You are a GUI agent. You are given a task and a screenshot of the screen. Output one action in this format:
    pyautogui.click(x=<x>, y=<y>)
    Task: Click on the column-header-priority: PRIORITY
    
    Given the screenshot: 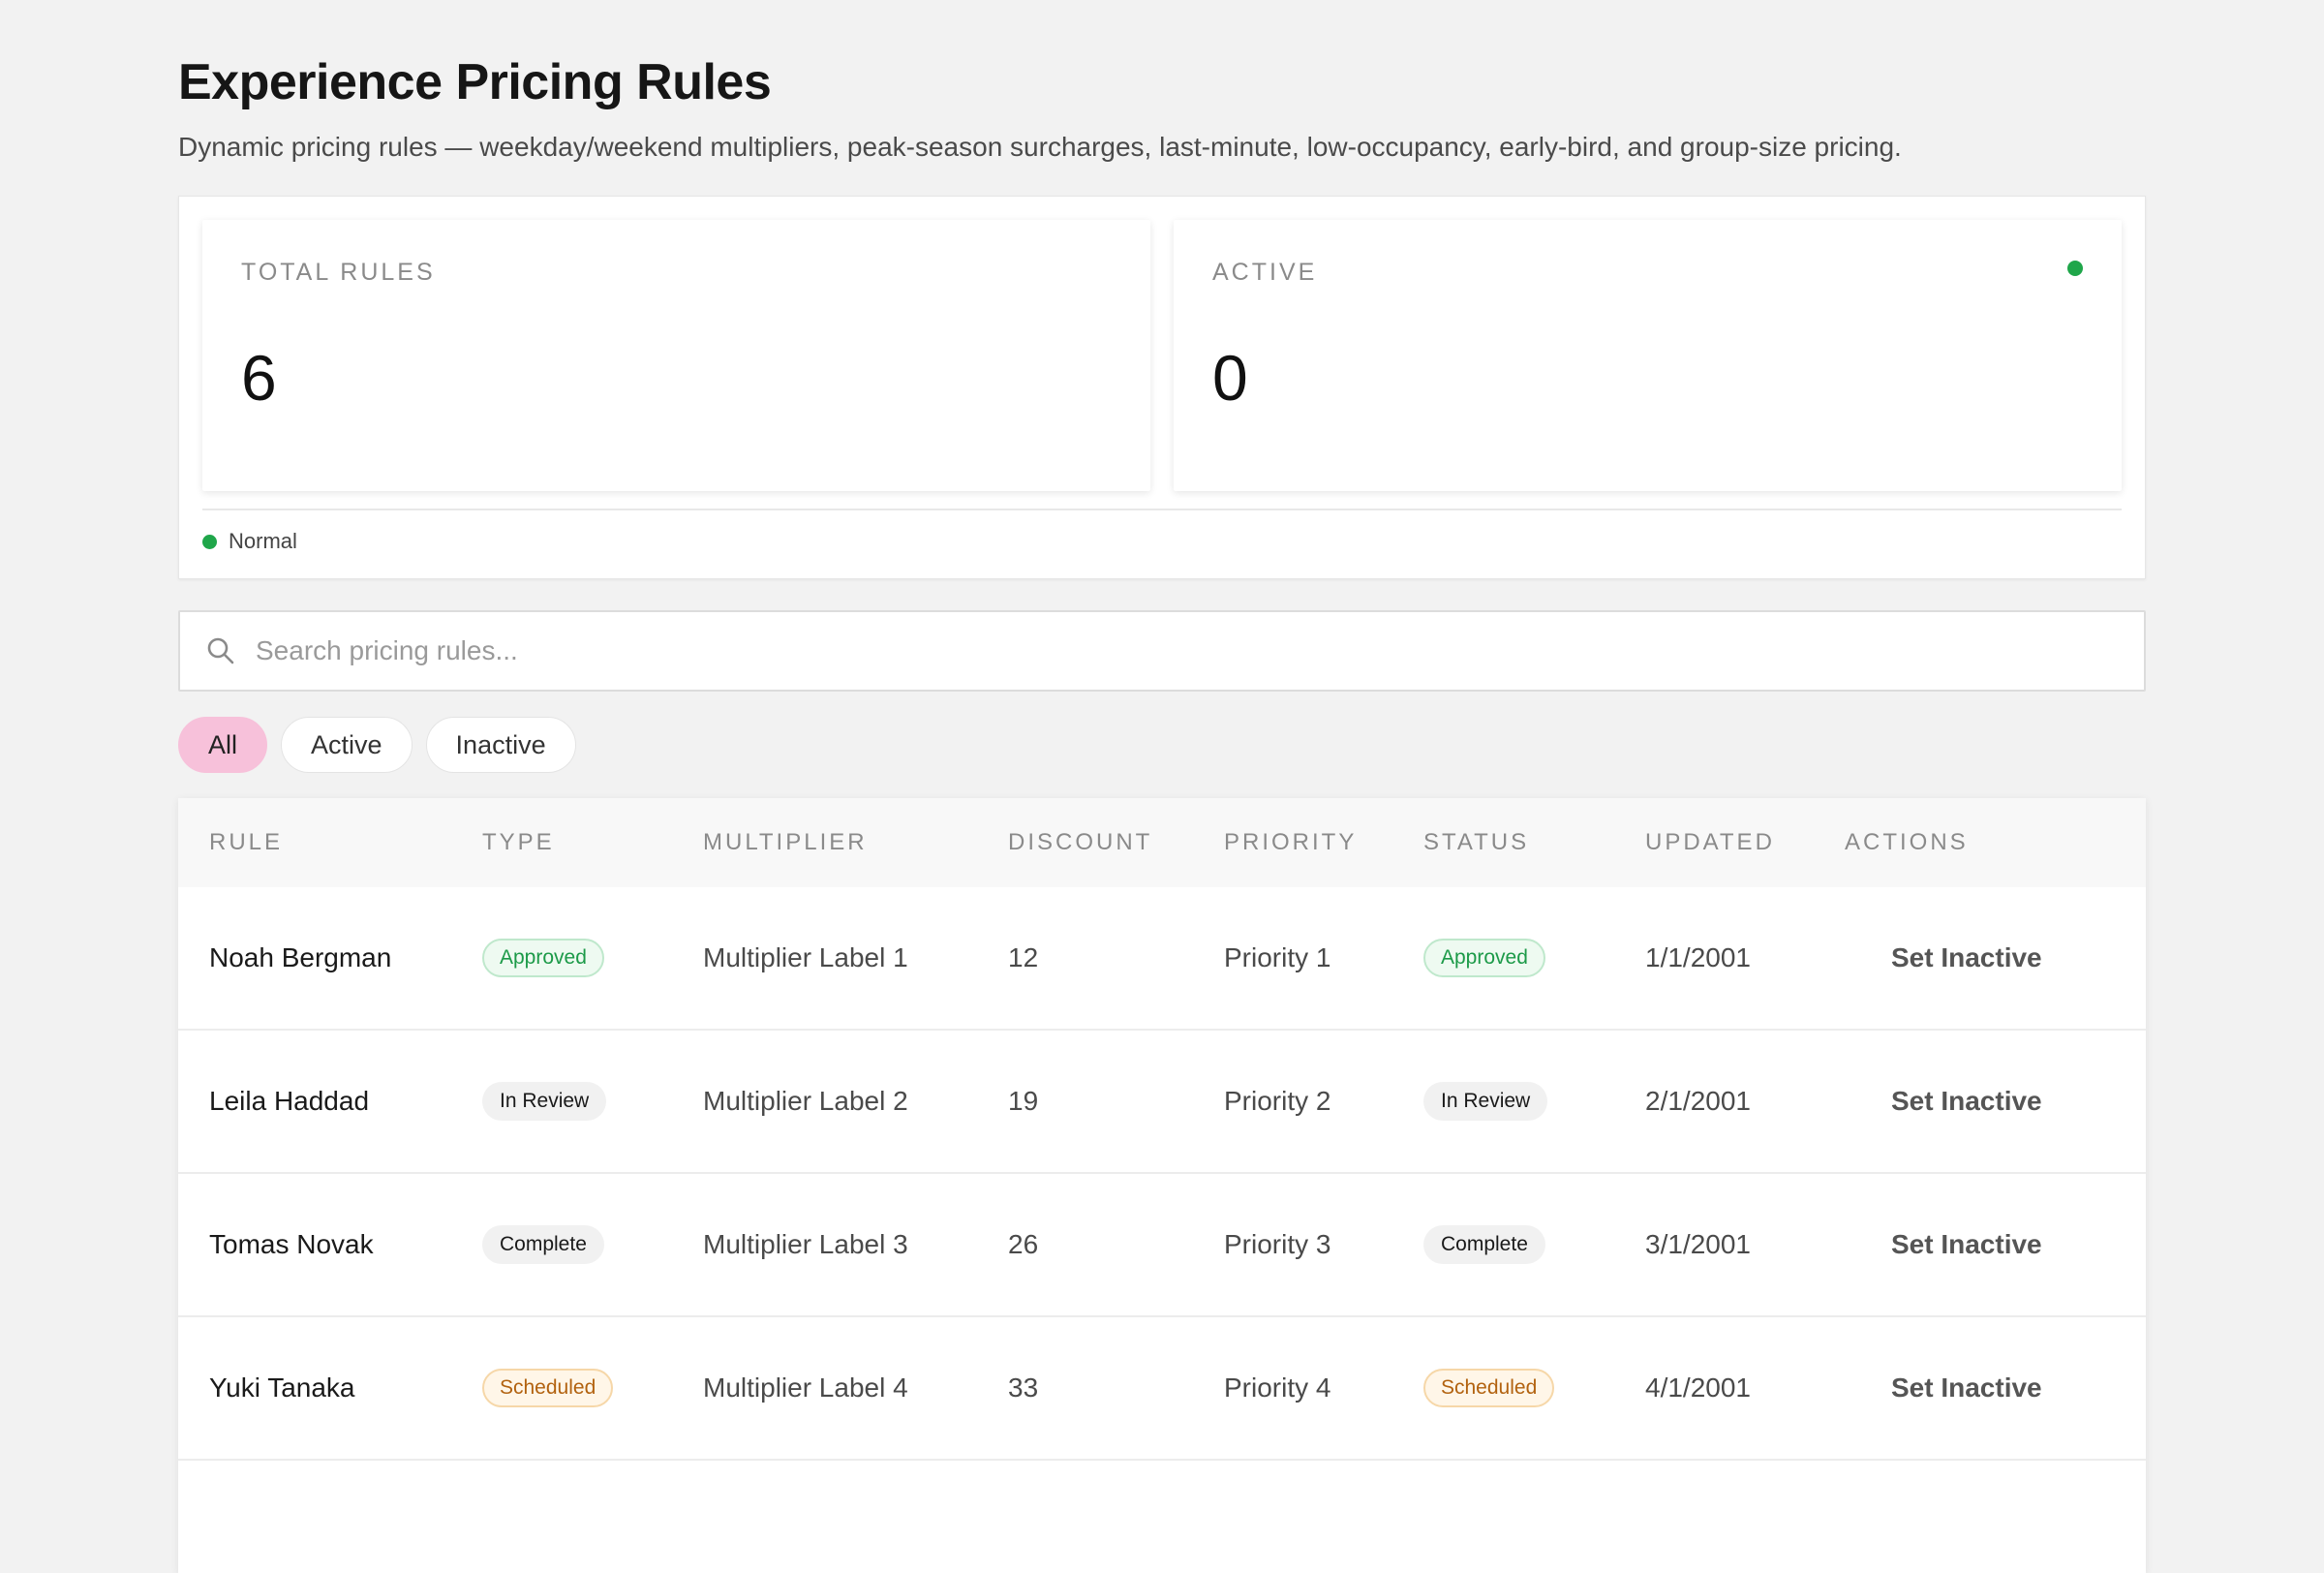 What is the action you would take?
    pyautogui.click(x=1323, y=843)
    